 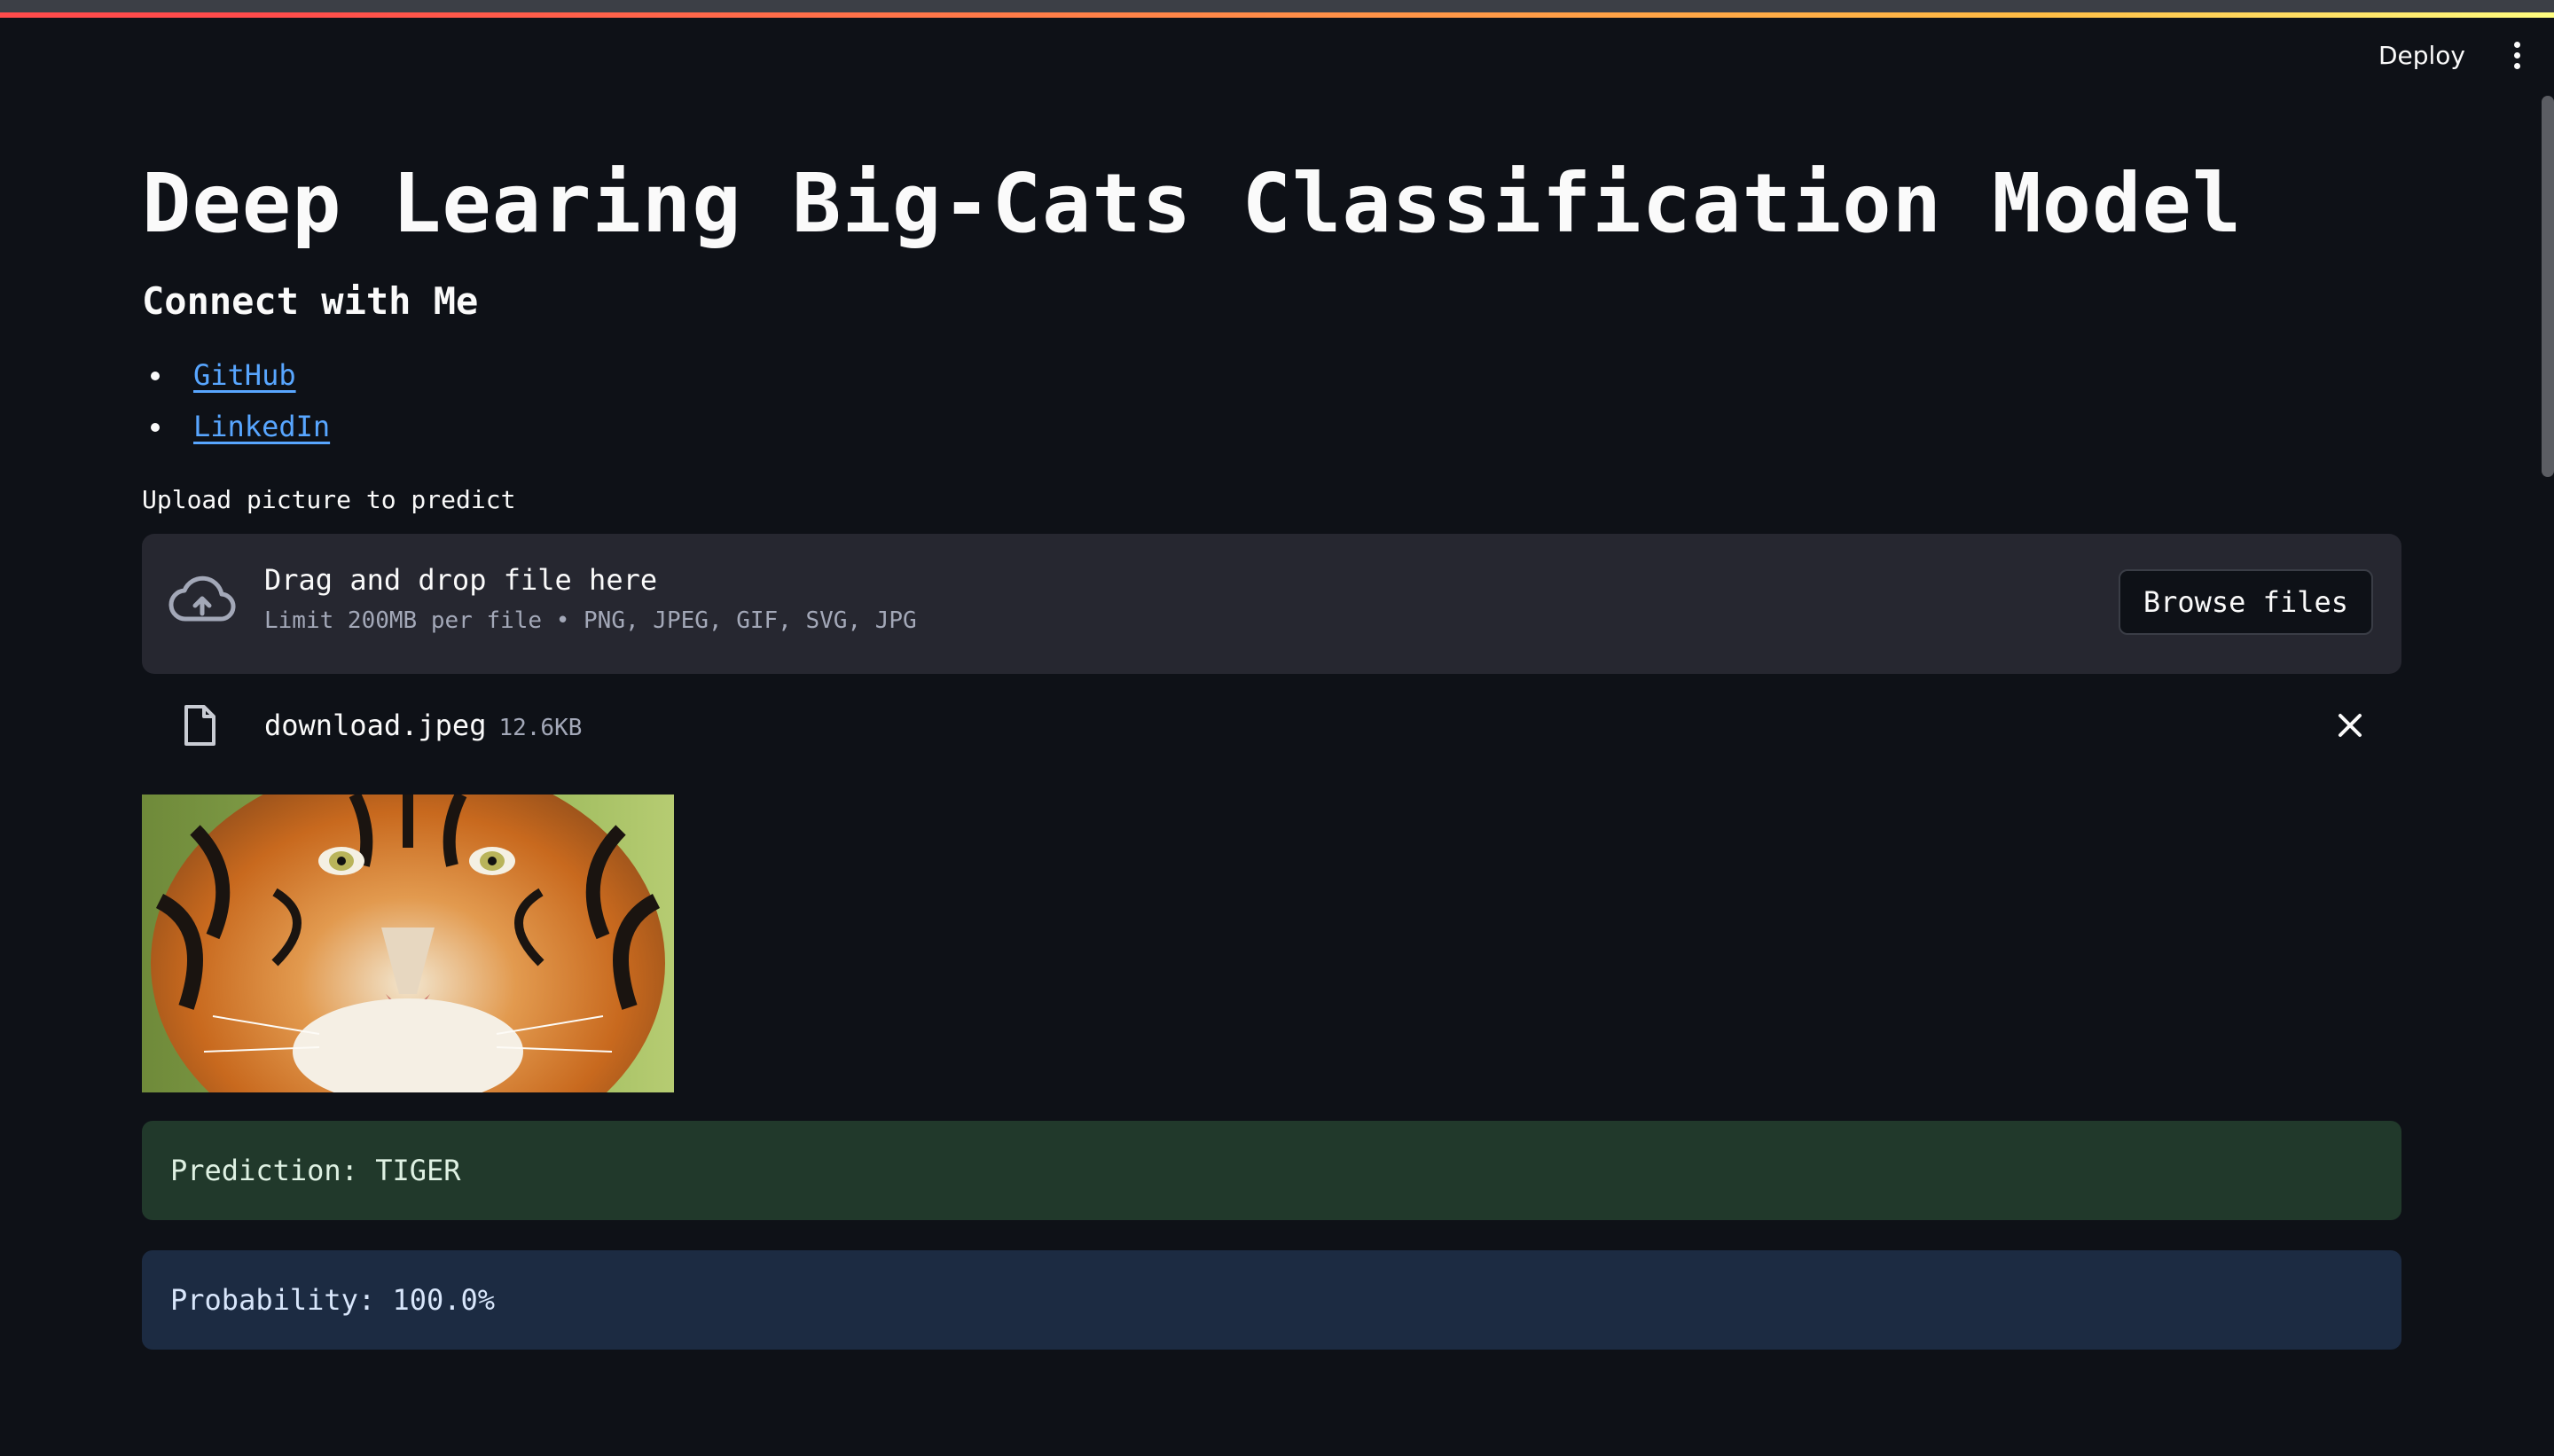 What do you see at coordinates (1271, 375) in the screenshot?
I see `list-item: GitHub` at bounding box center [1271, 375].